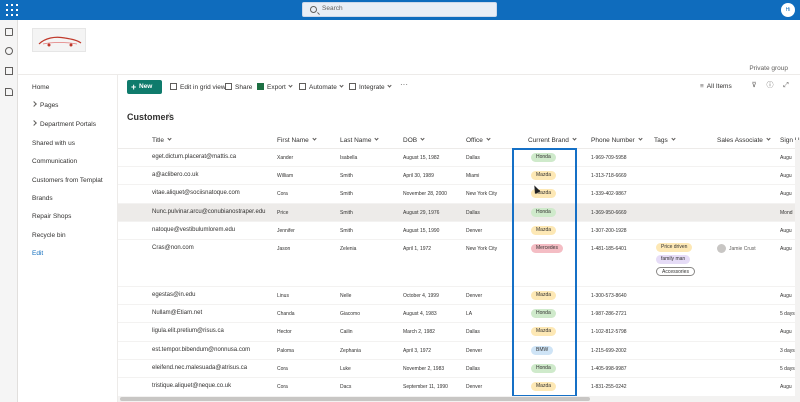 Image resolution: width=800 pixels, height=402 pixels. I want to click on cell-title: egestas@in.edu, so click(173, 295).